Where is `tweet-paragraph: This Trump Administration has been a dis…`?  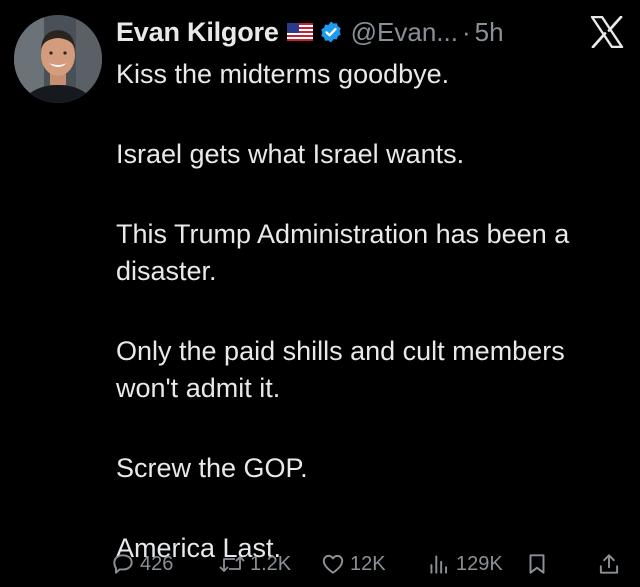 tweet-paragraph: This Trump Administration has been a dis… is located at coordinates (343, 252).